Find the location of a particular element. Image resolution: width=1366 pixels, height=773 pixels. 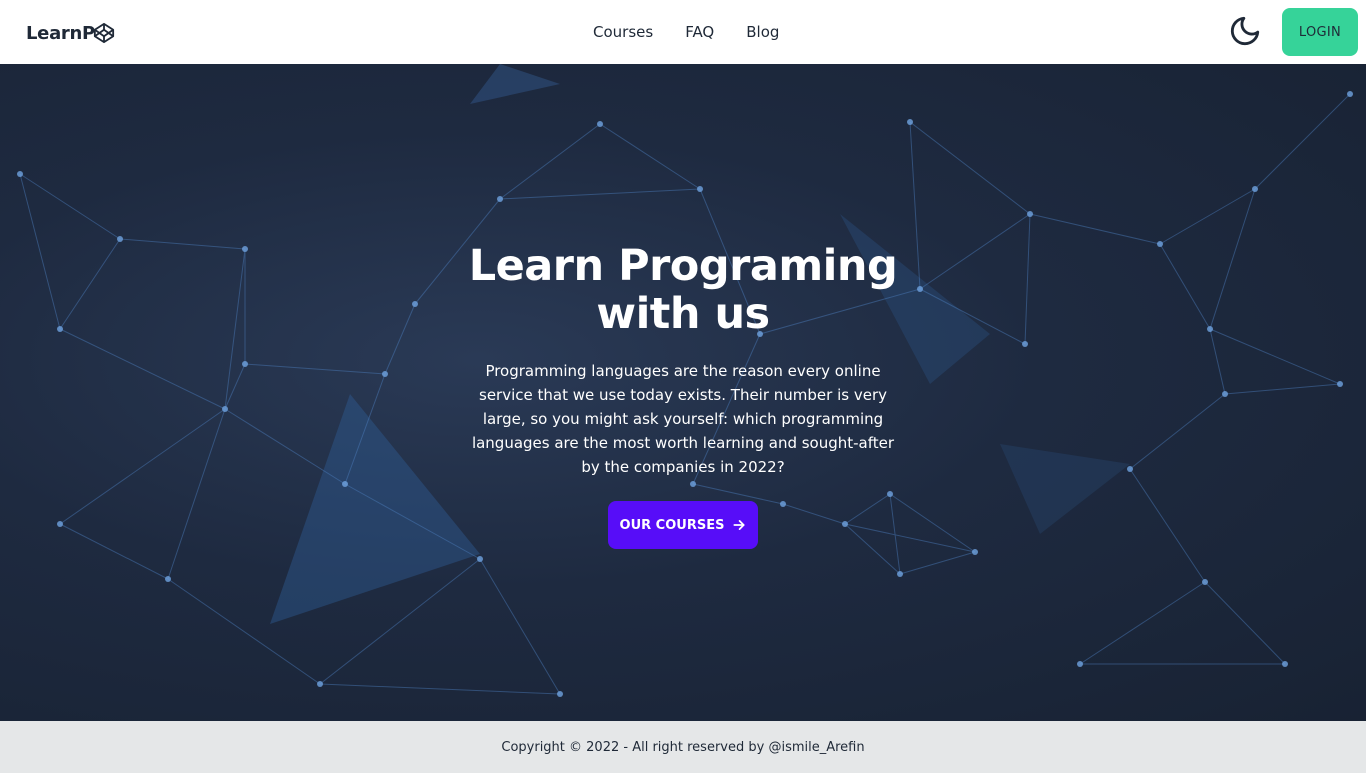

theme-toggle-button is located at coordinates (1245, 33).